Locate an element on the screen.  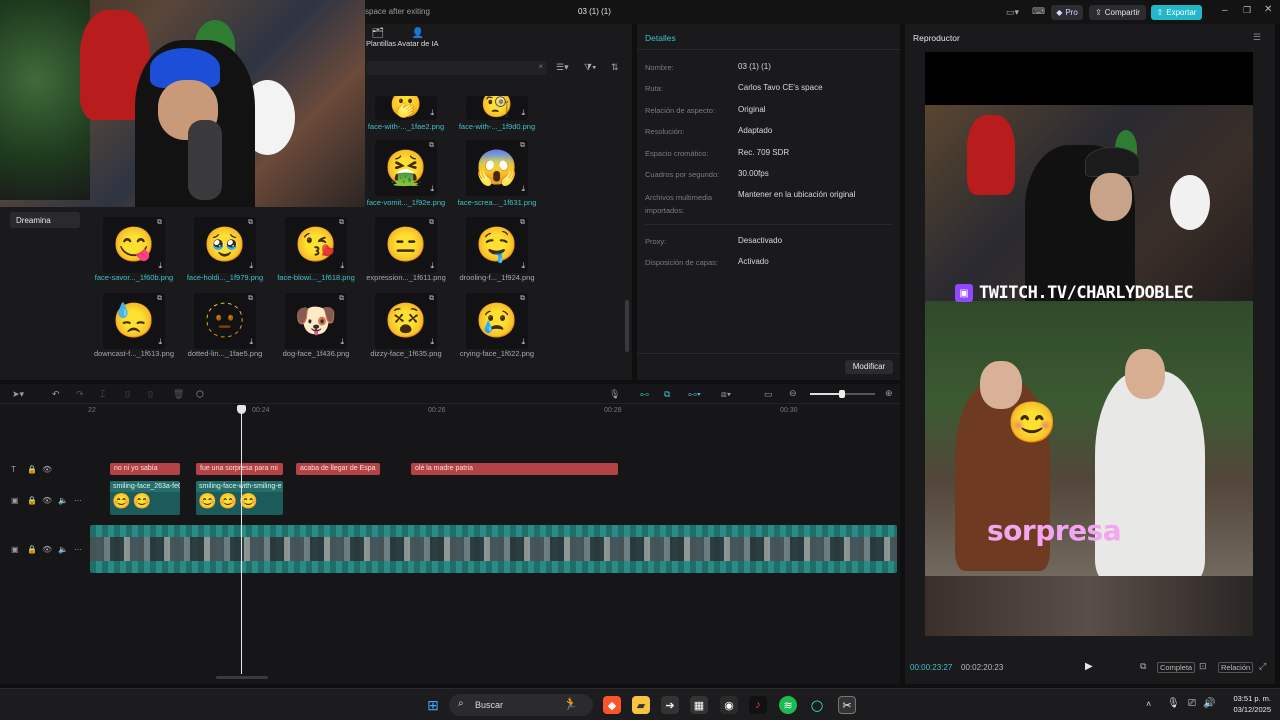
split-icon: ⌶ is located at coordinates (102, 394).